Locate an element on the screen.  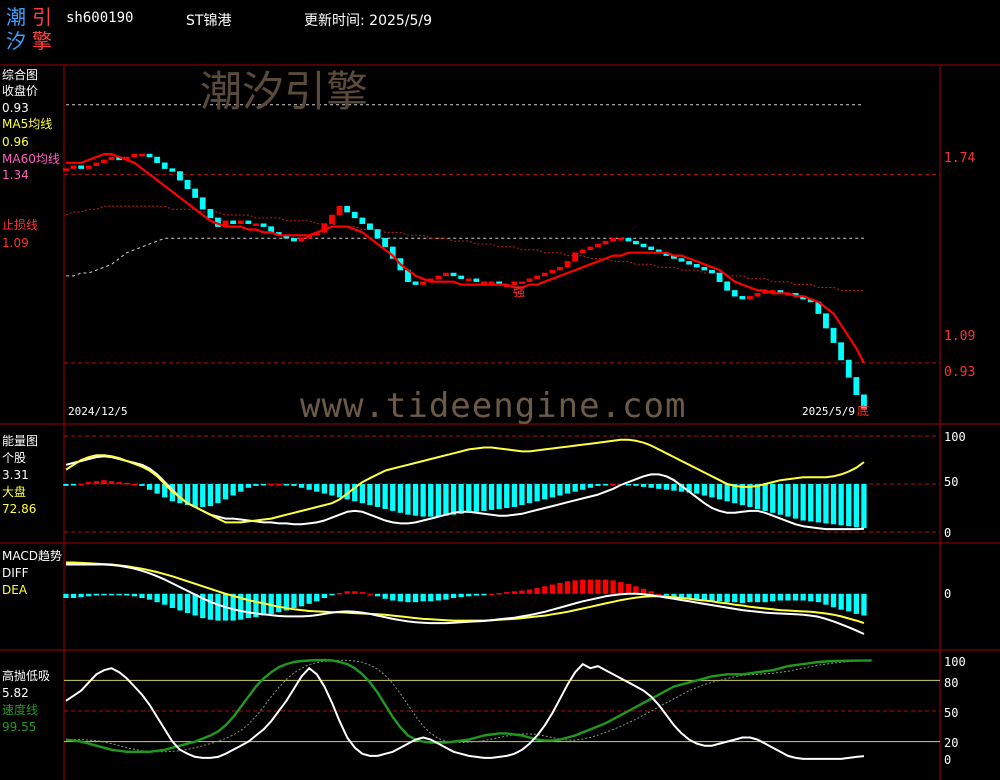
logo-char: 潮 is located at coordinates (16, 17).